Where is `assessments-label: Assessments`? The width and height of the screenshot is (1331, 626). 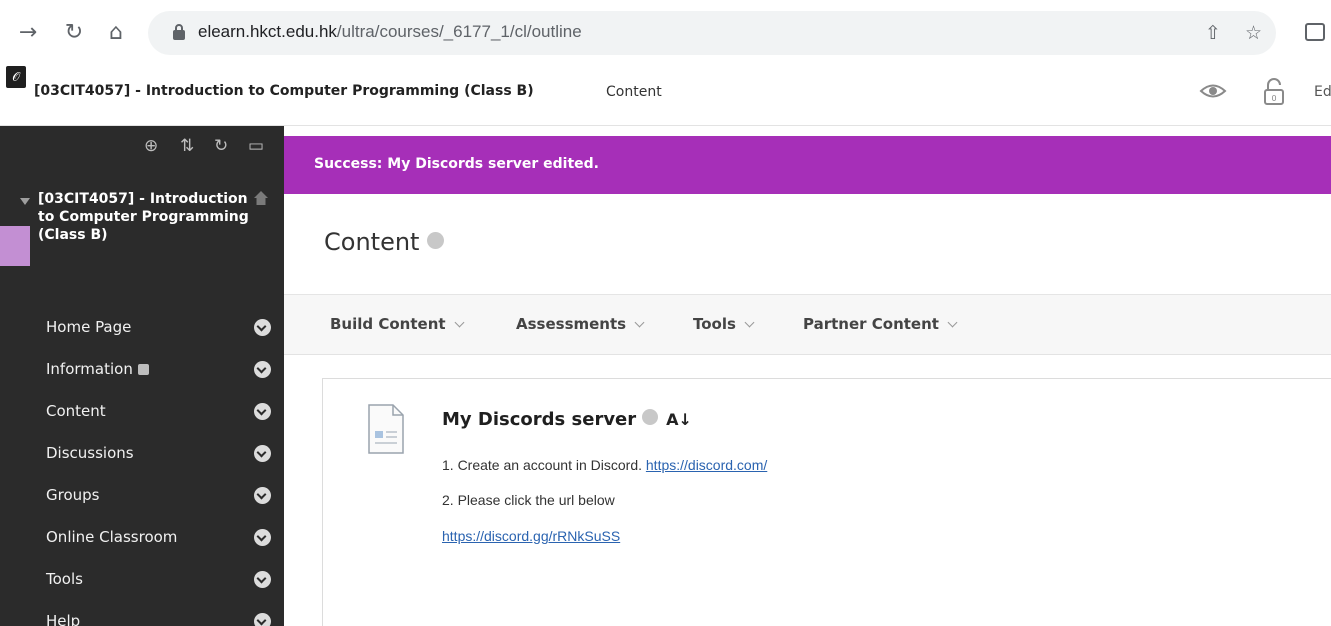 assessments-label: Assessments is located at coordinates (571, 324).